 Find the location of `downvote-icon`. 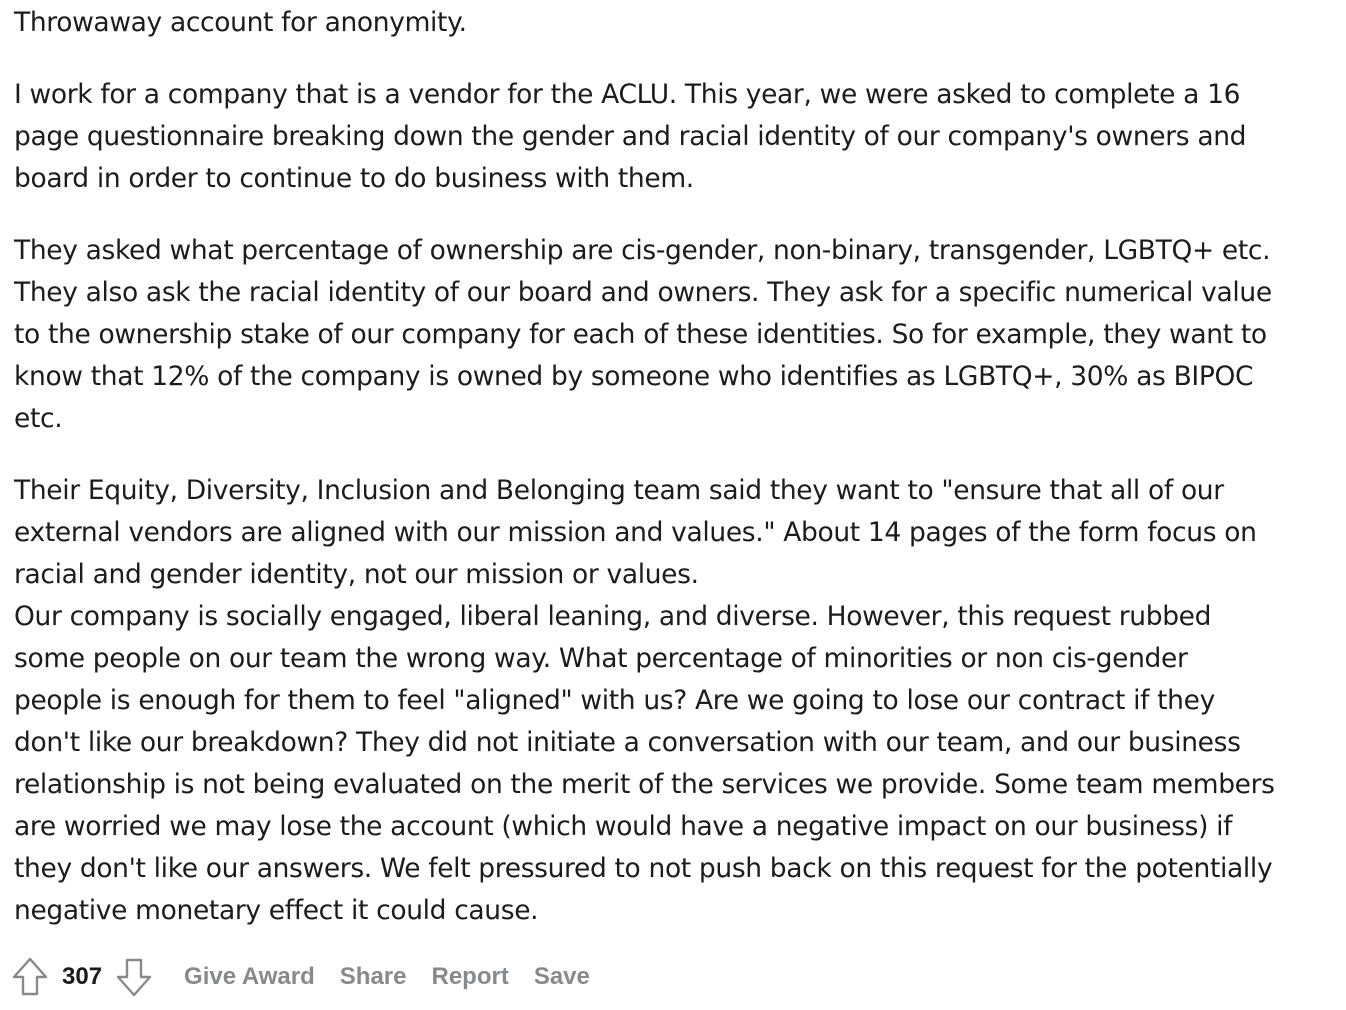

downvote-icon is located at coordinates (134, 977).